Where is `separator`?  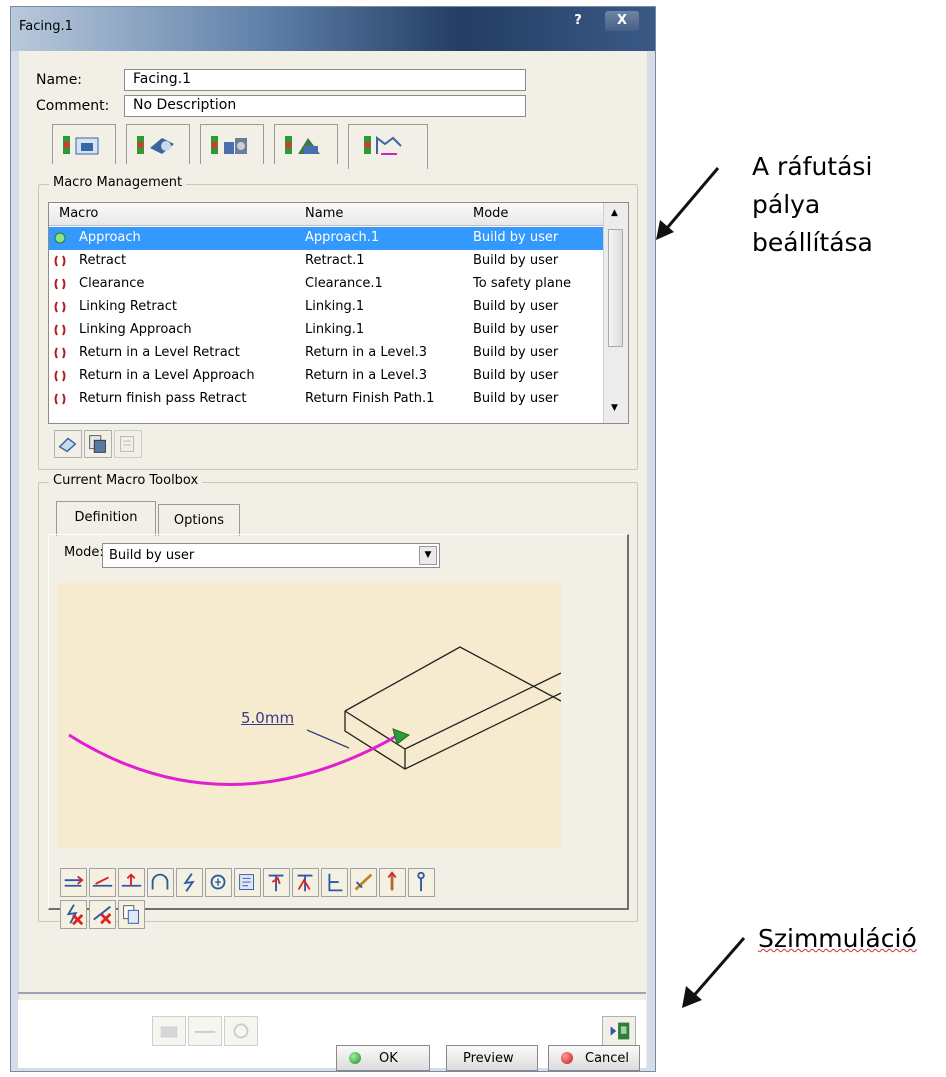
separator is located at coordinates (332, 993).